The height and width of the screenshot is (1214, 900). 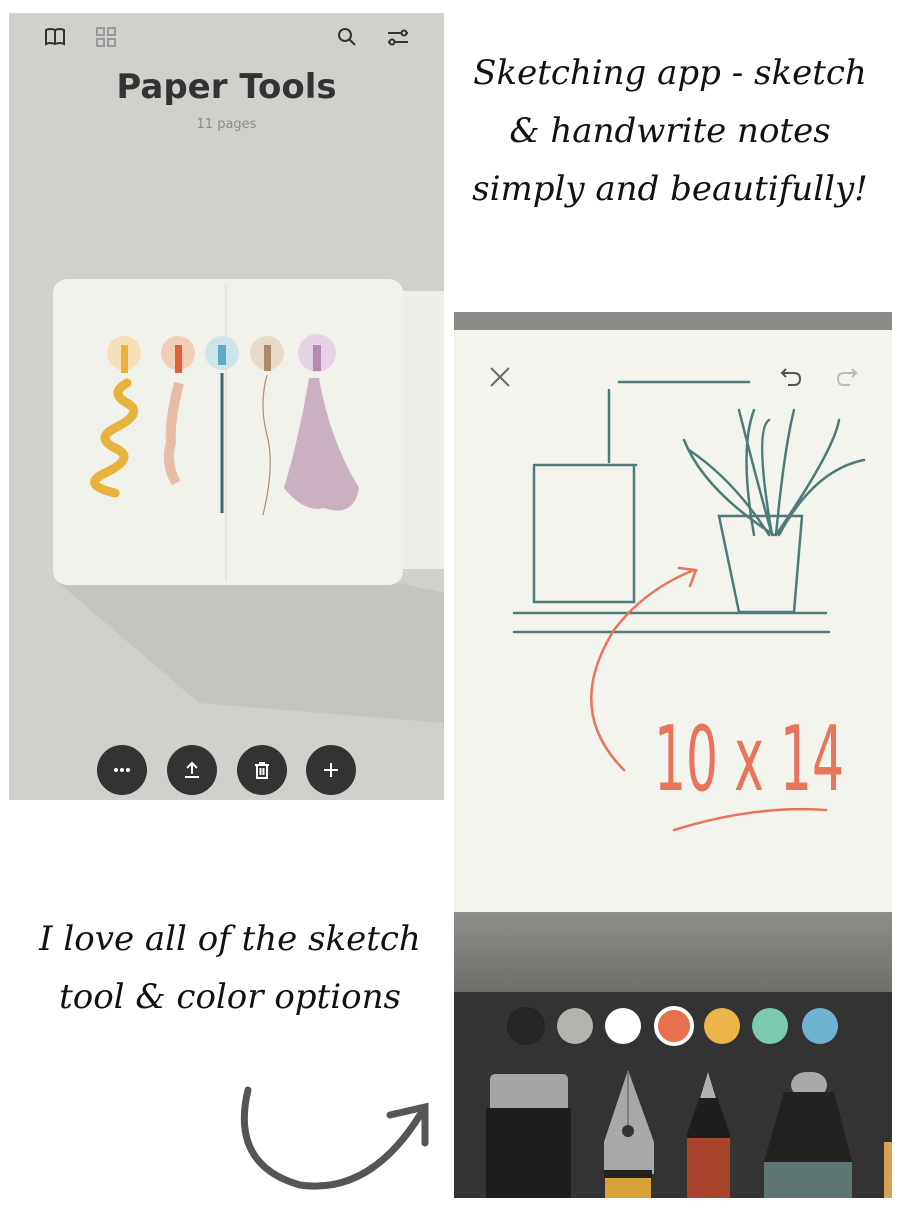 What do you see at coordinates (770, 1026) in the screenshot?
I see `color-swatch-mint` at bounding box center [770, 1026].